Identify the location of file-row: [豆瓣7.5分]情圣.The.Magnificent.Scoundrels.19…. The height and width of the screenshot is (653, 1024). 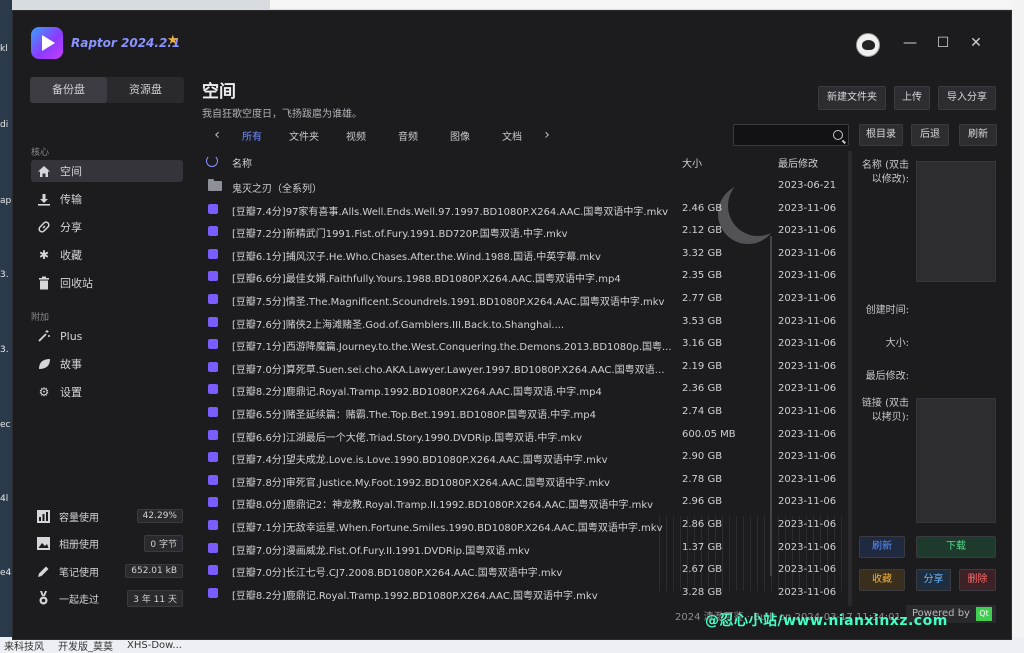
(522, 300).